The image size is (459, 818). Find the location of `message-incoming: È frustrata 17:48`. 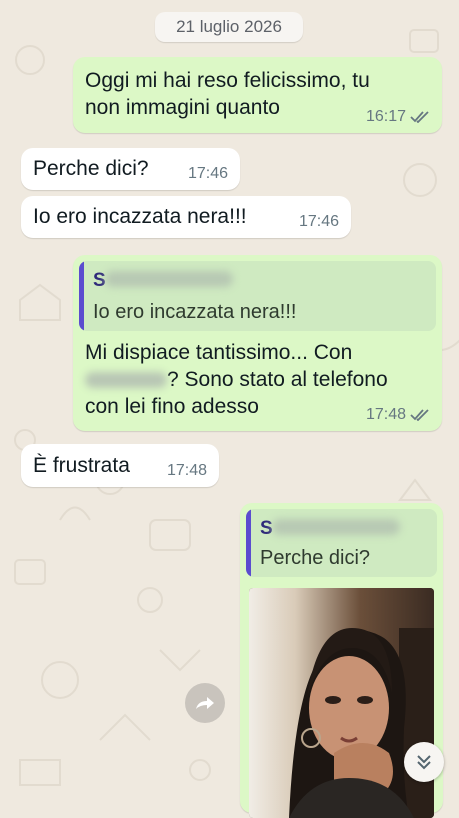

message-incoming: È frustrata 17:48 is located at coordinates (120, 465).